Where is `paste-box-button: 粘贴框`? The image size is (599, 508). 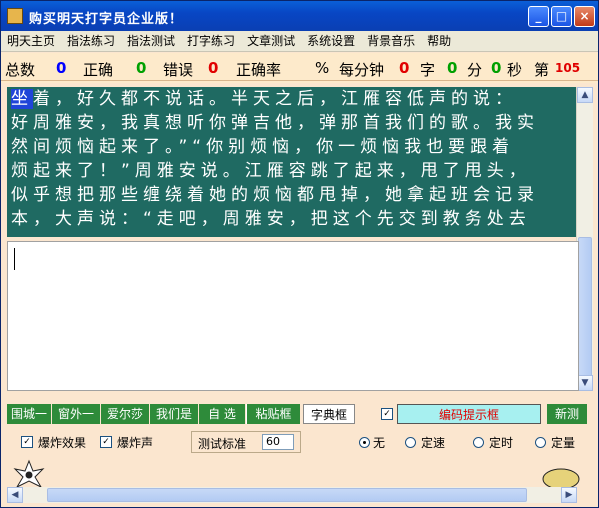
paste-box-button: 粘贴框 is located at coordinates (273, 414).